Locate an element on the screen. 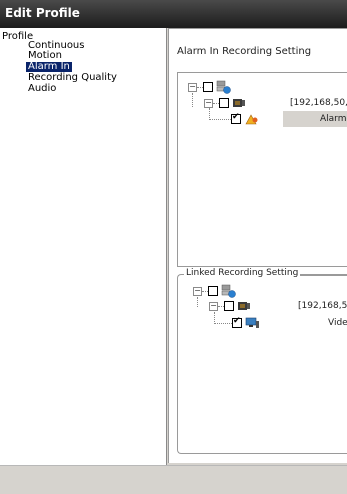 This screenshot has height=494, width=347. tree-item-audio: Audio is located at coordinates (42, 89).